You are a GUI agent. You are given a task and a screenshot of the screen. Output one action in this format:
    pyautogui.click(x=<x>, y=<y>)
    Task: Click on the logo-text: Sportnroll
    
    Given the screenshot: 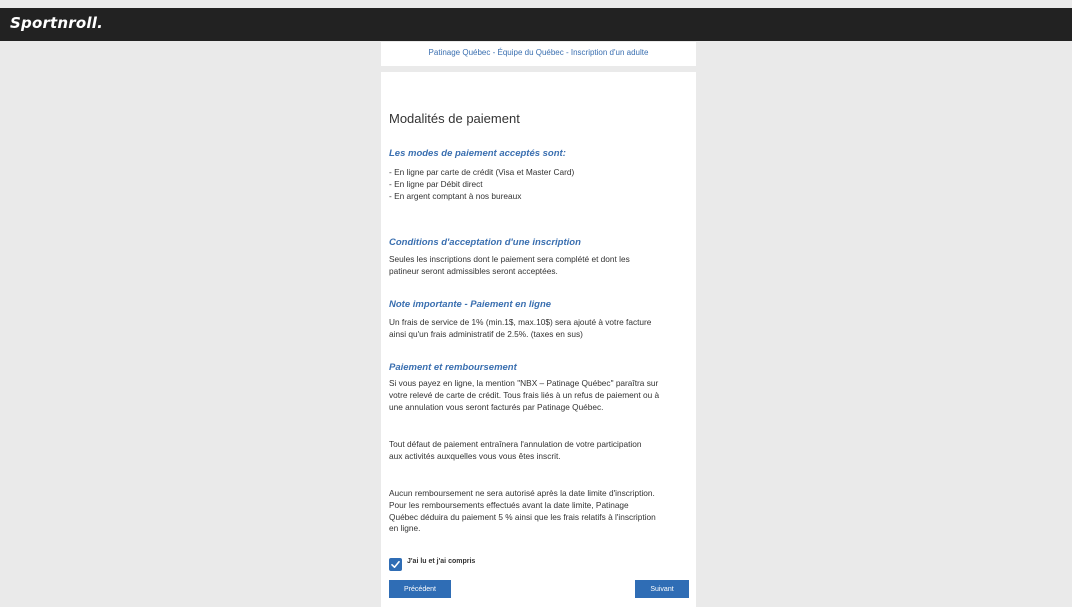 What is the action you would take?
    pyautogui.click(x=54, y=23)
    